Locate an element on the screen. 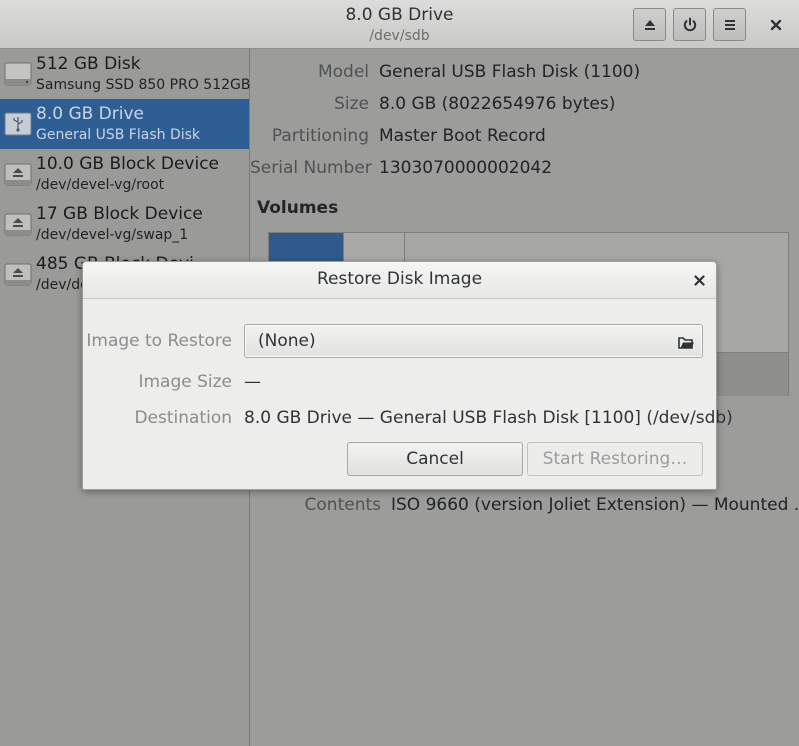 Image resolution: width=799 pixels, height=746 pixels. dialog-close-button is located at coordinates (699, 280).